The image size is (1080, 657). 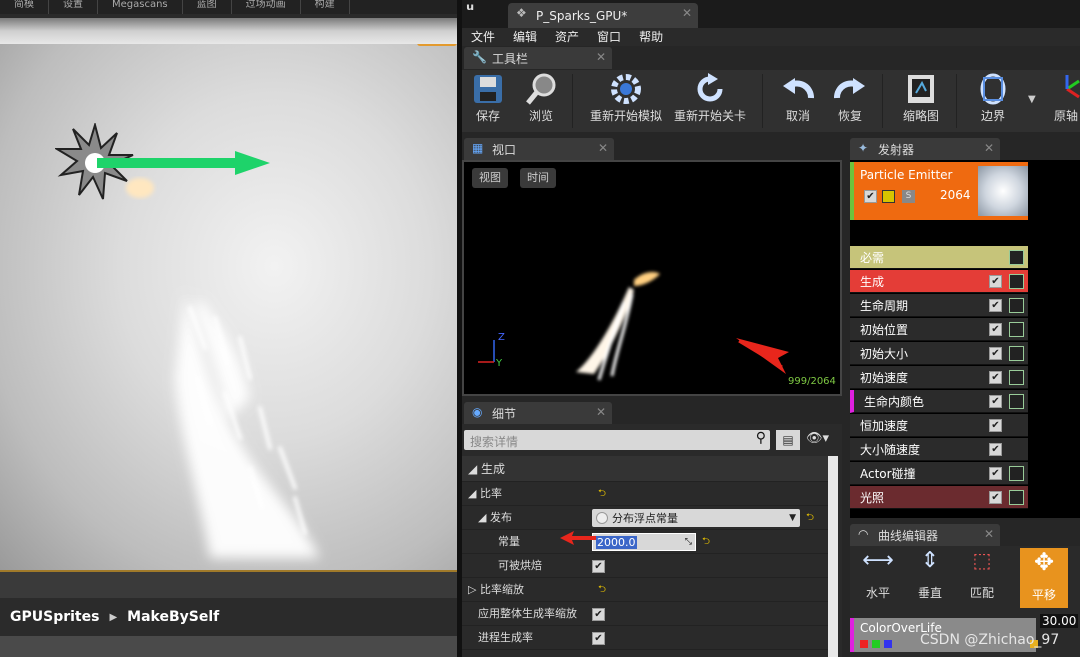 I want to click on emitter-name: Particle Emitter, so click(x=906, y=175).